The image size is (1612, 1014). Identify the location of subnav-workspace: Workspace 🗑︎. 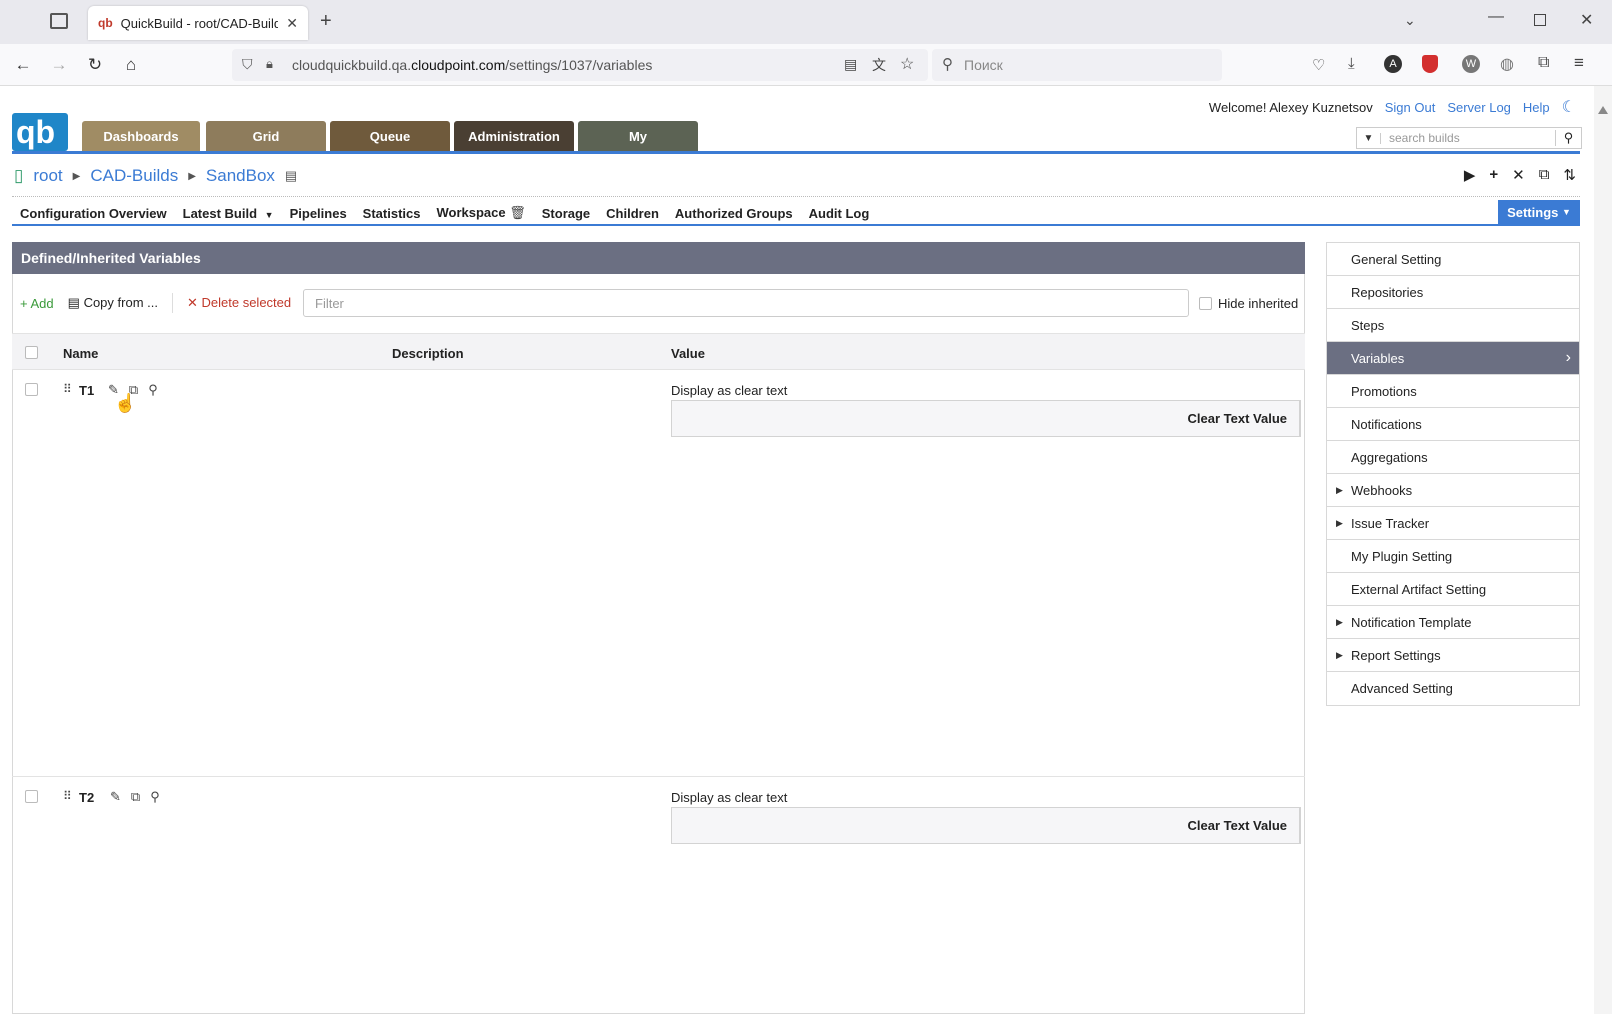
(480, 213).